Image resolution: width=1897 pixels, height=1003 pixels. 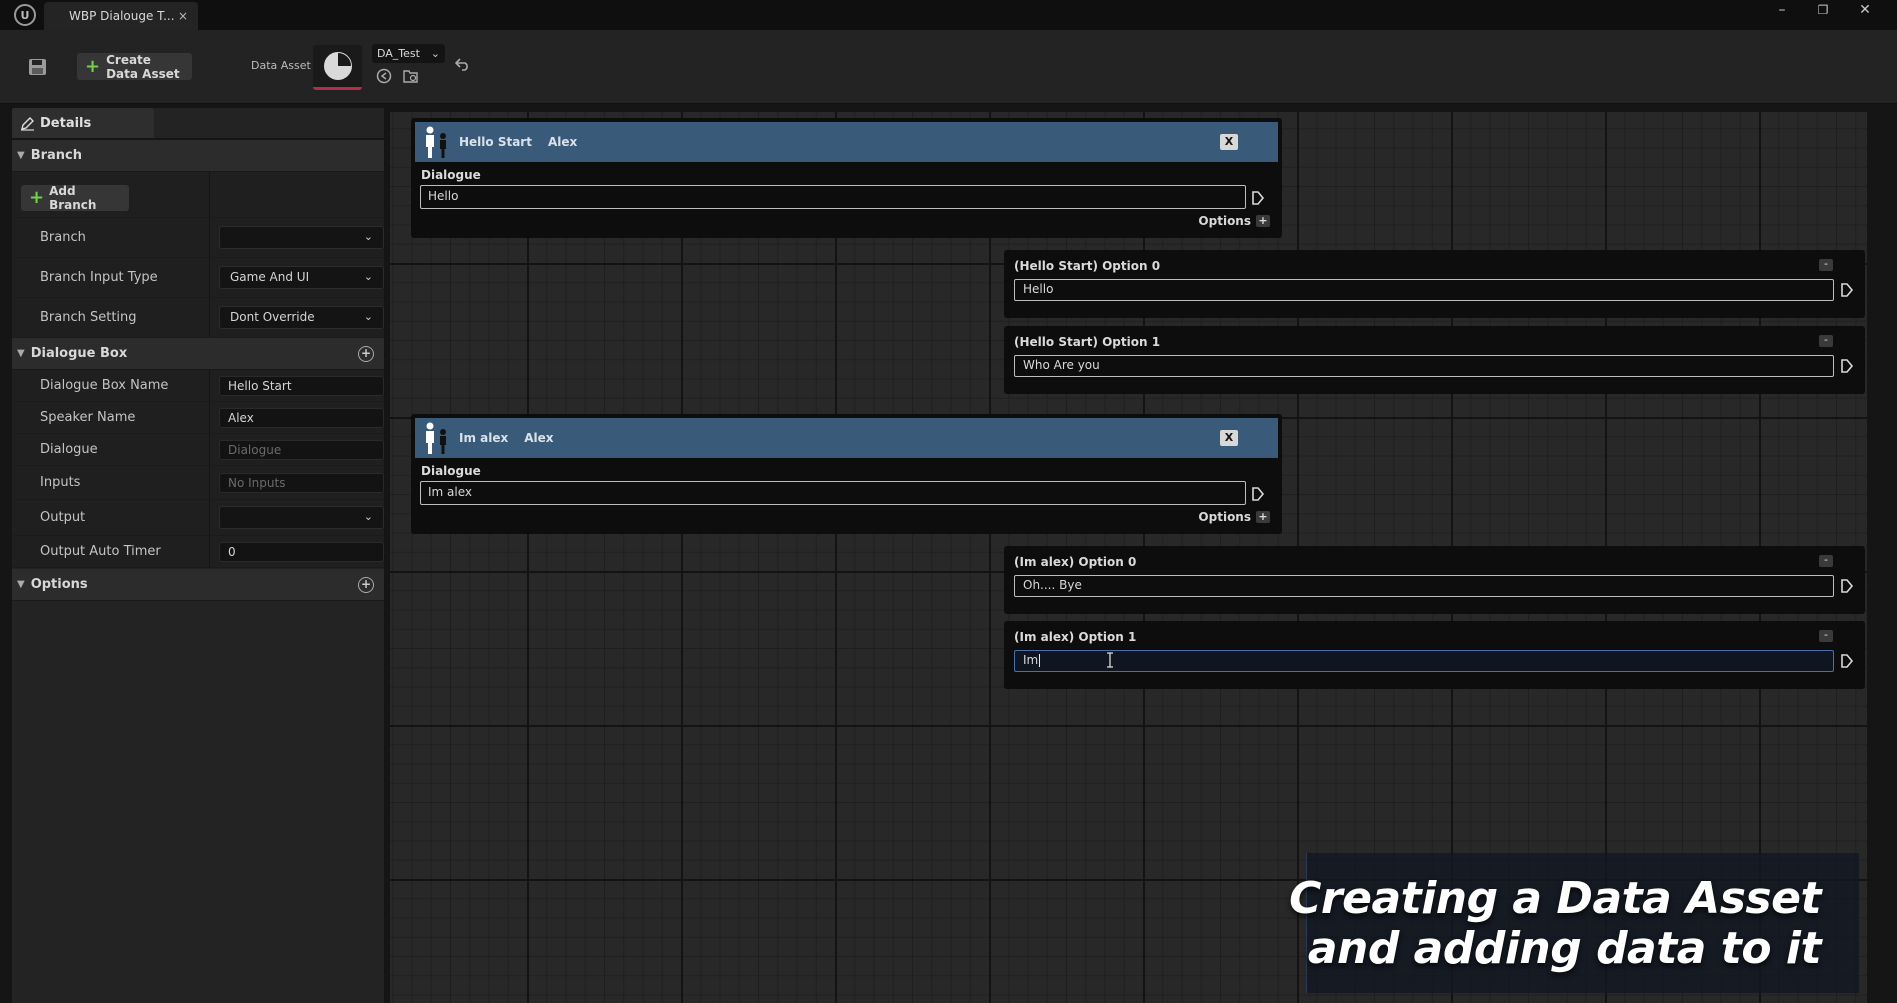 What do you see at coordinates (948, 15) in the screenshot?
I see `title-bar` at bounding box center [948, 15].